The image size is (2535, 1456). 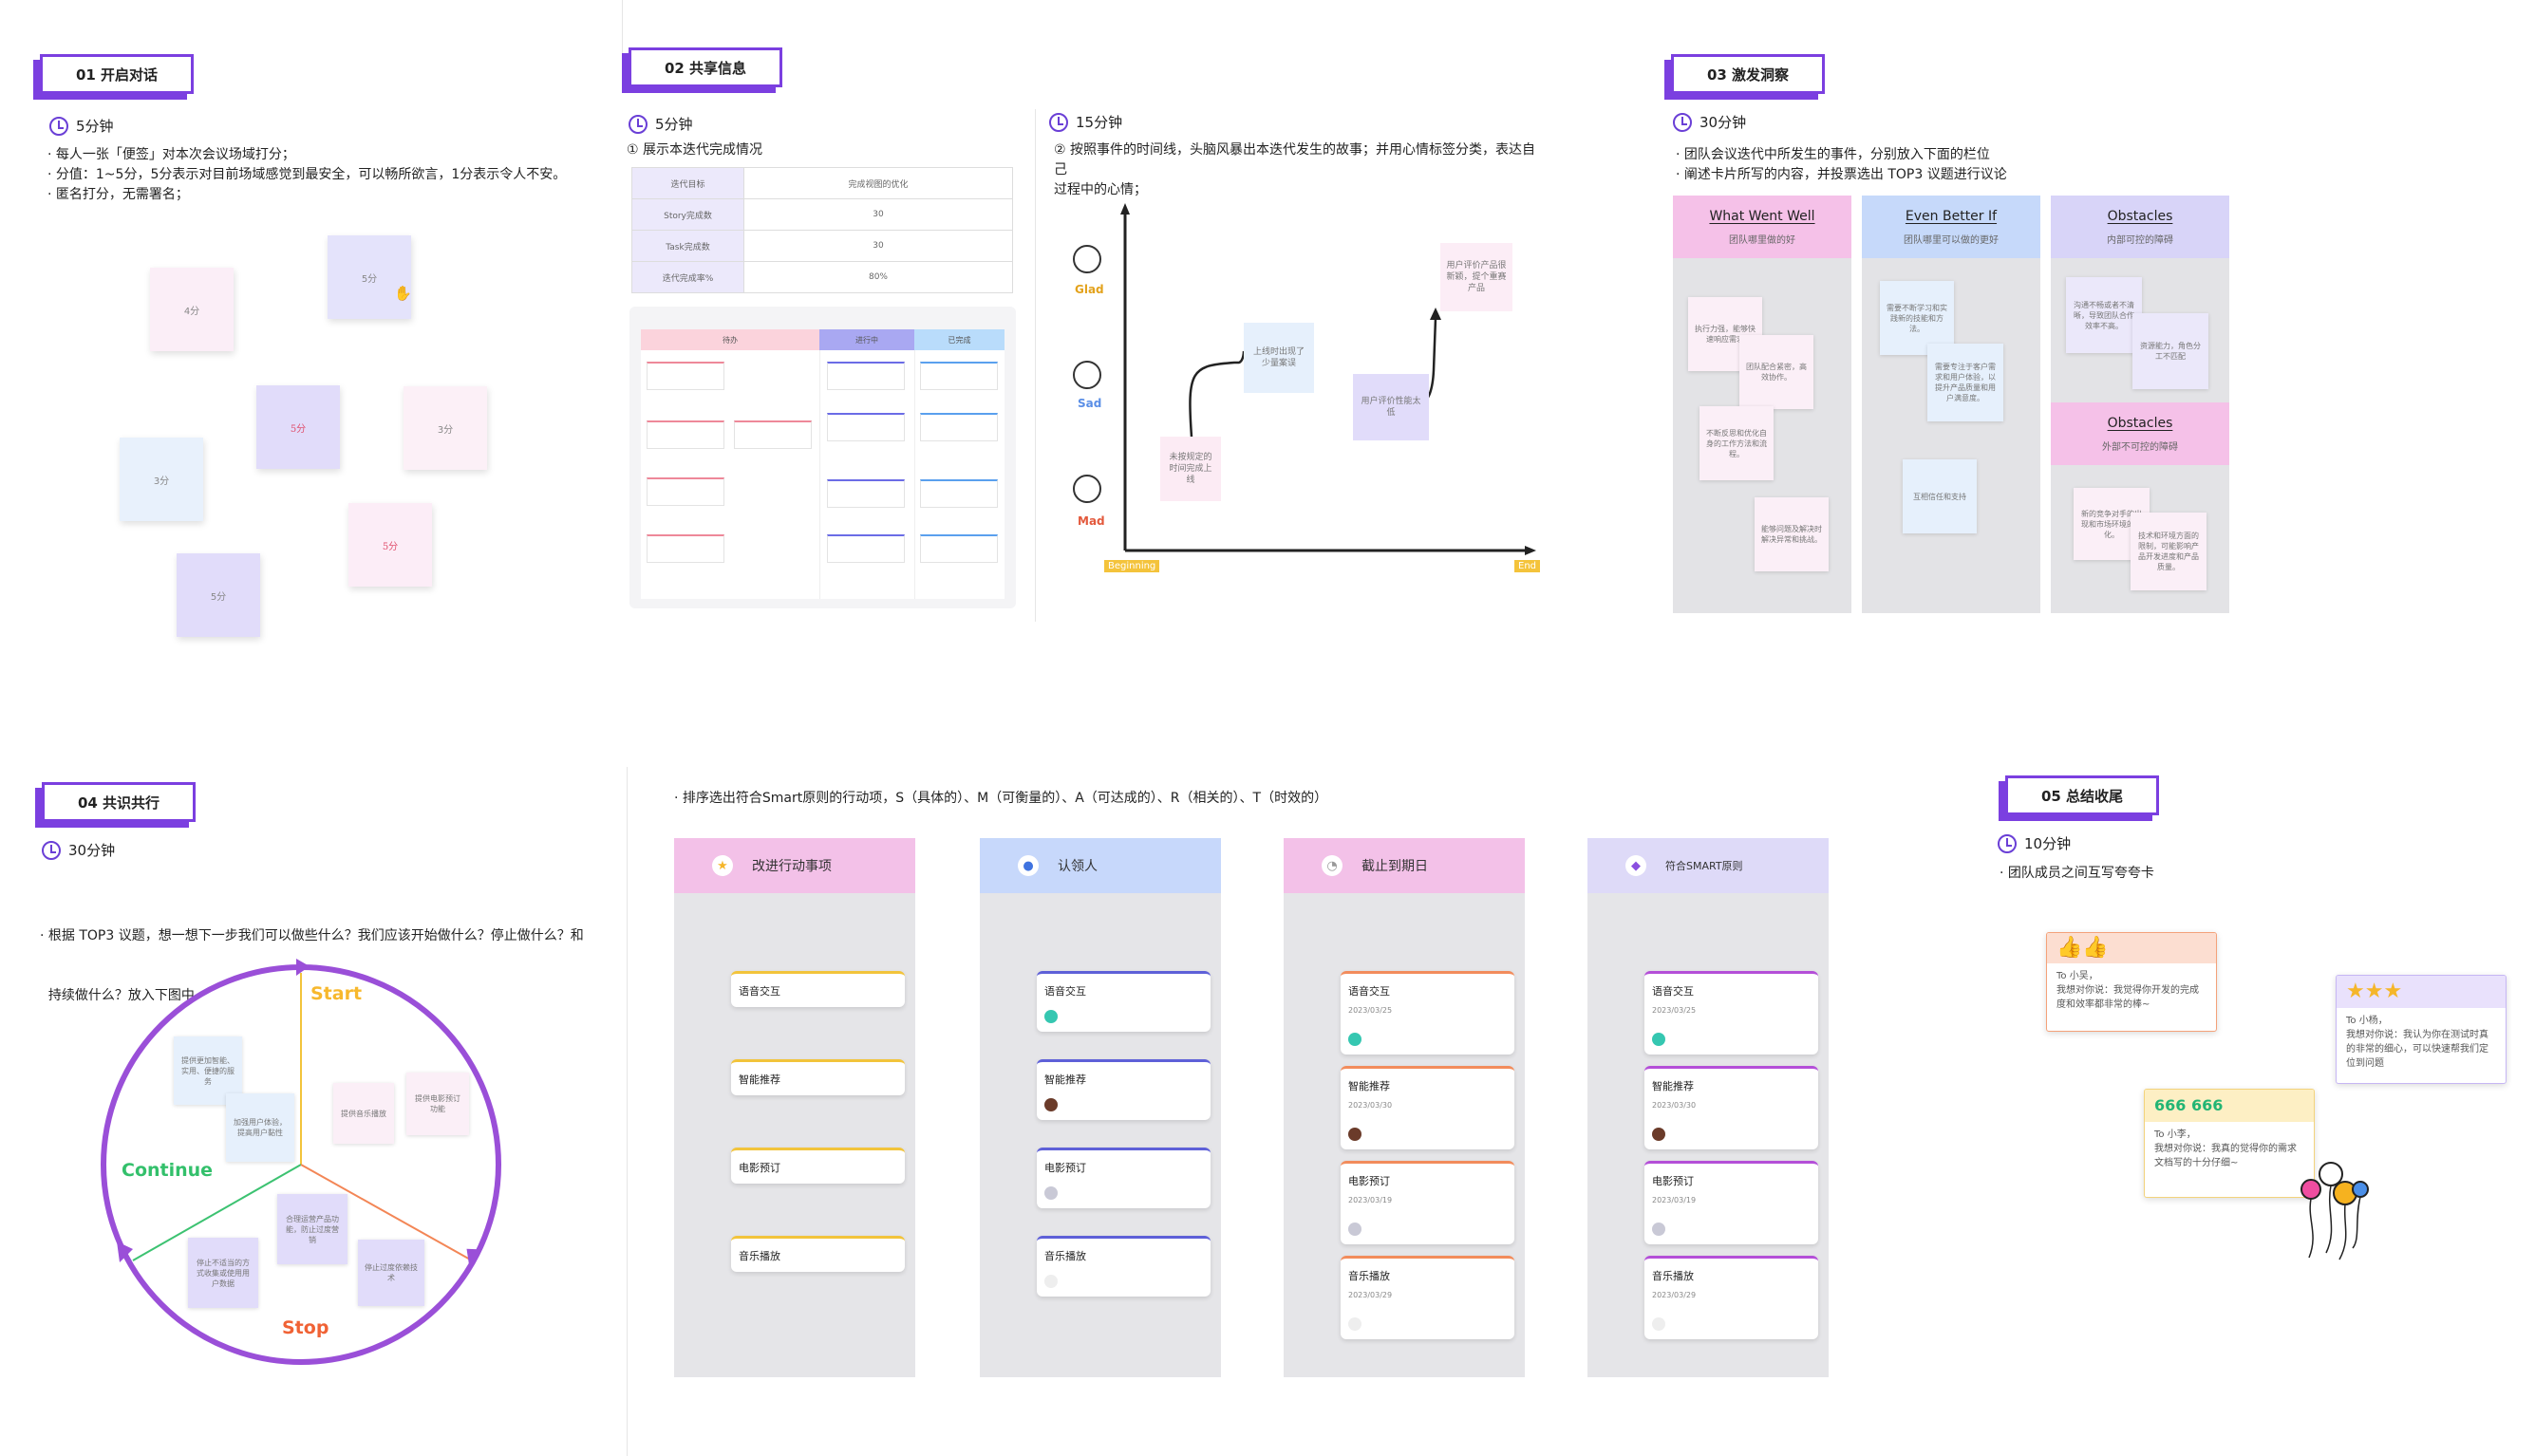 I want to click on action-note: 提供电影预订功能, so click(x=437, y=1104).